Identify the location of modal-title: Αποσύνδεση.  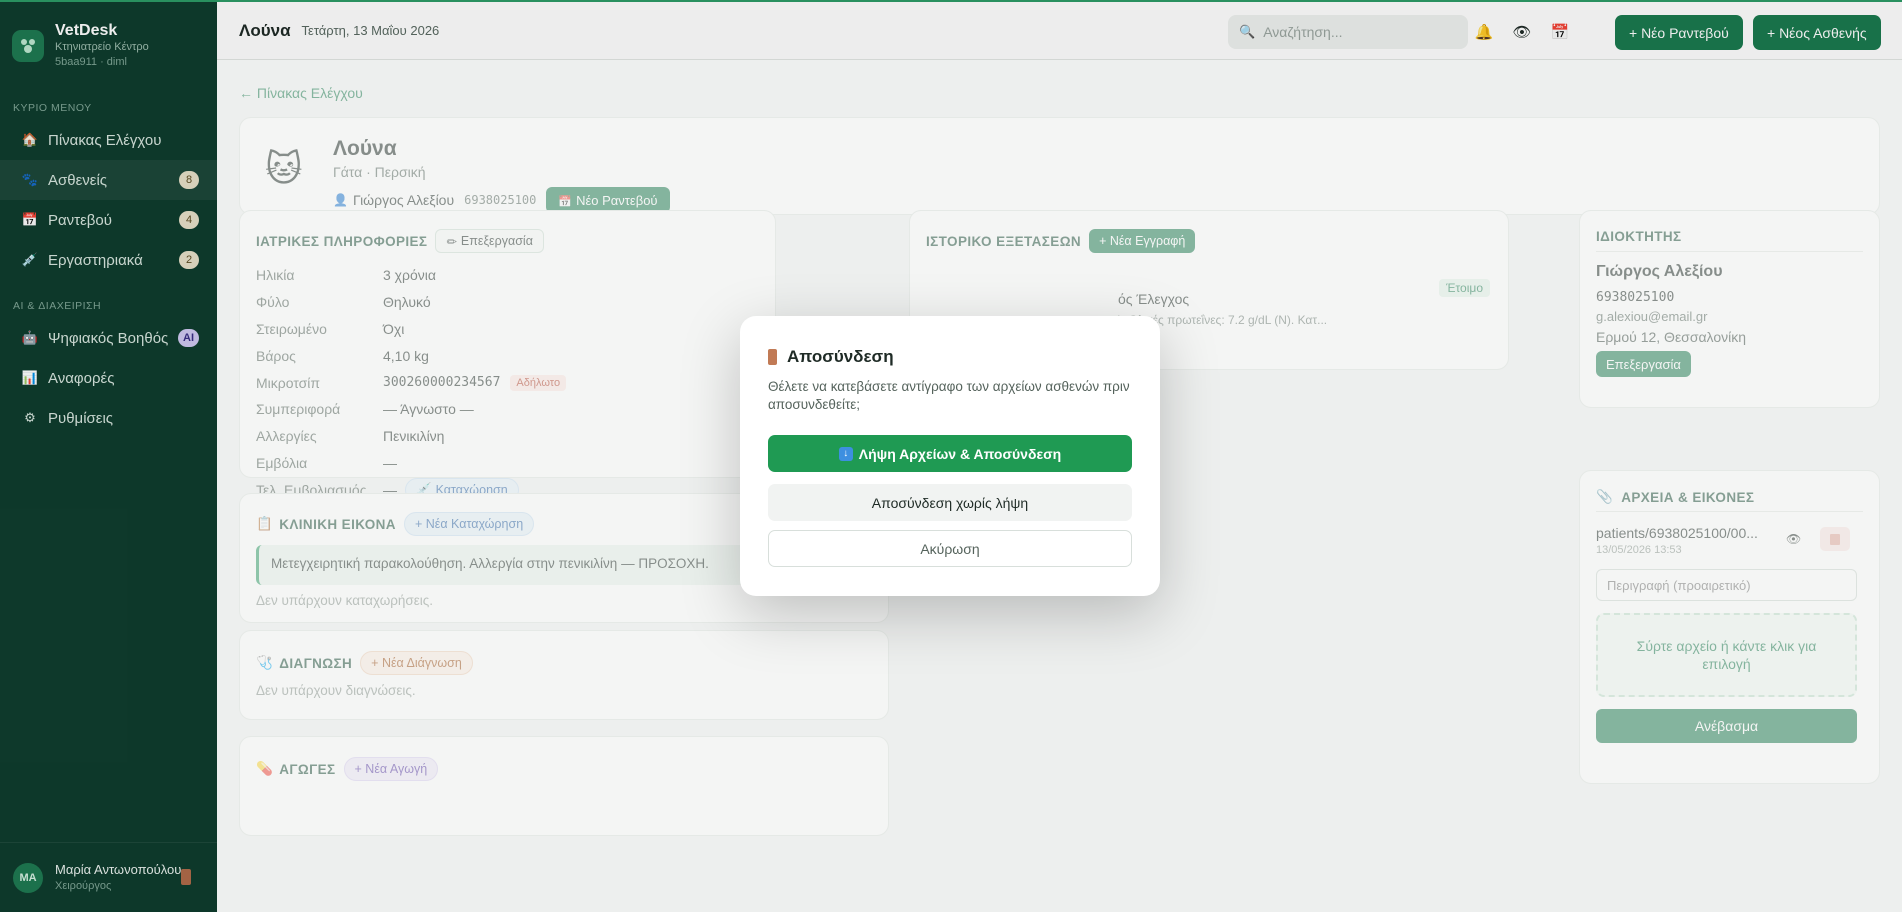
(831, 357).